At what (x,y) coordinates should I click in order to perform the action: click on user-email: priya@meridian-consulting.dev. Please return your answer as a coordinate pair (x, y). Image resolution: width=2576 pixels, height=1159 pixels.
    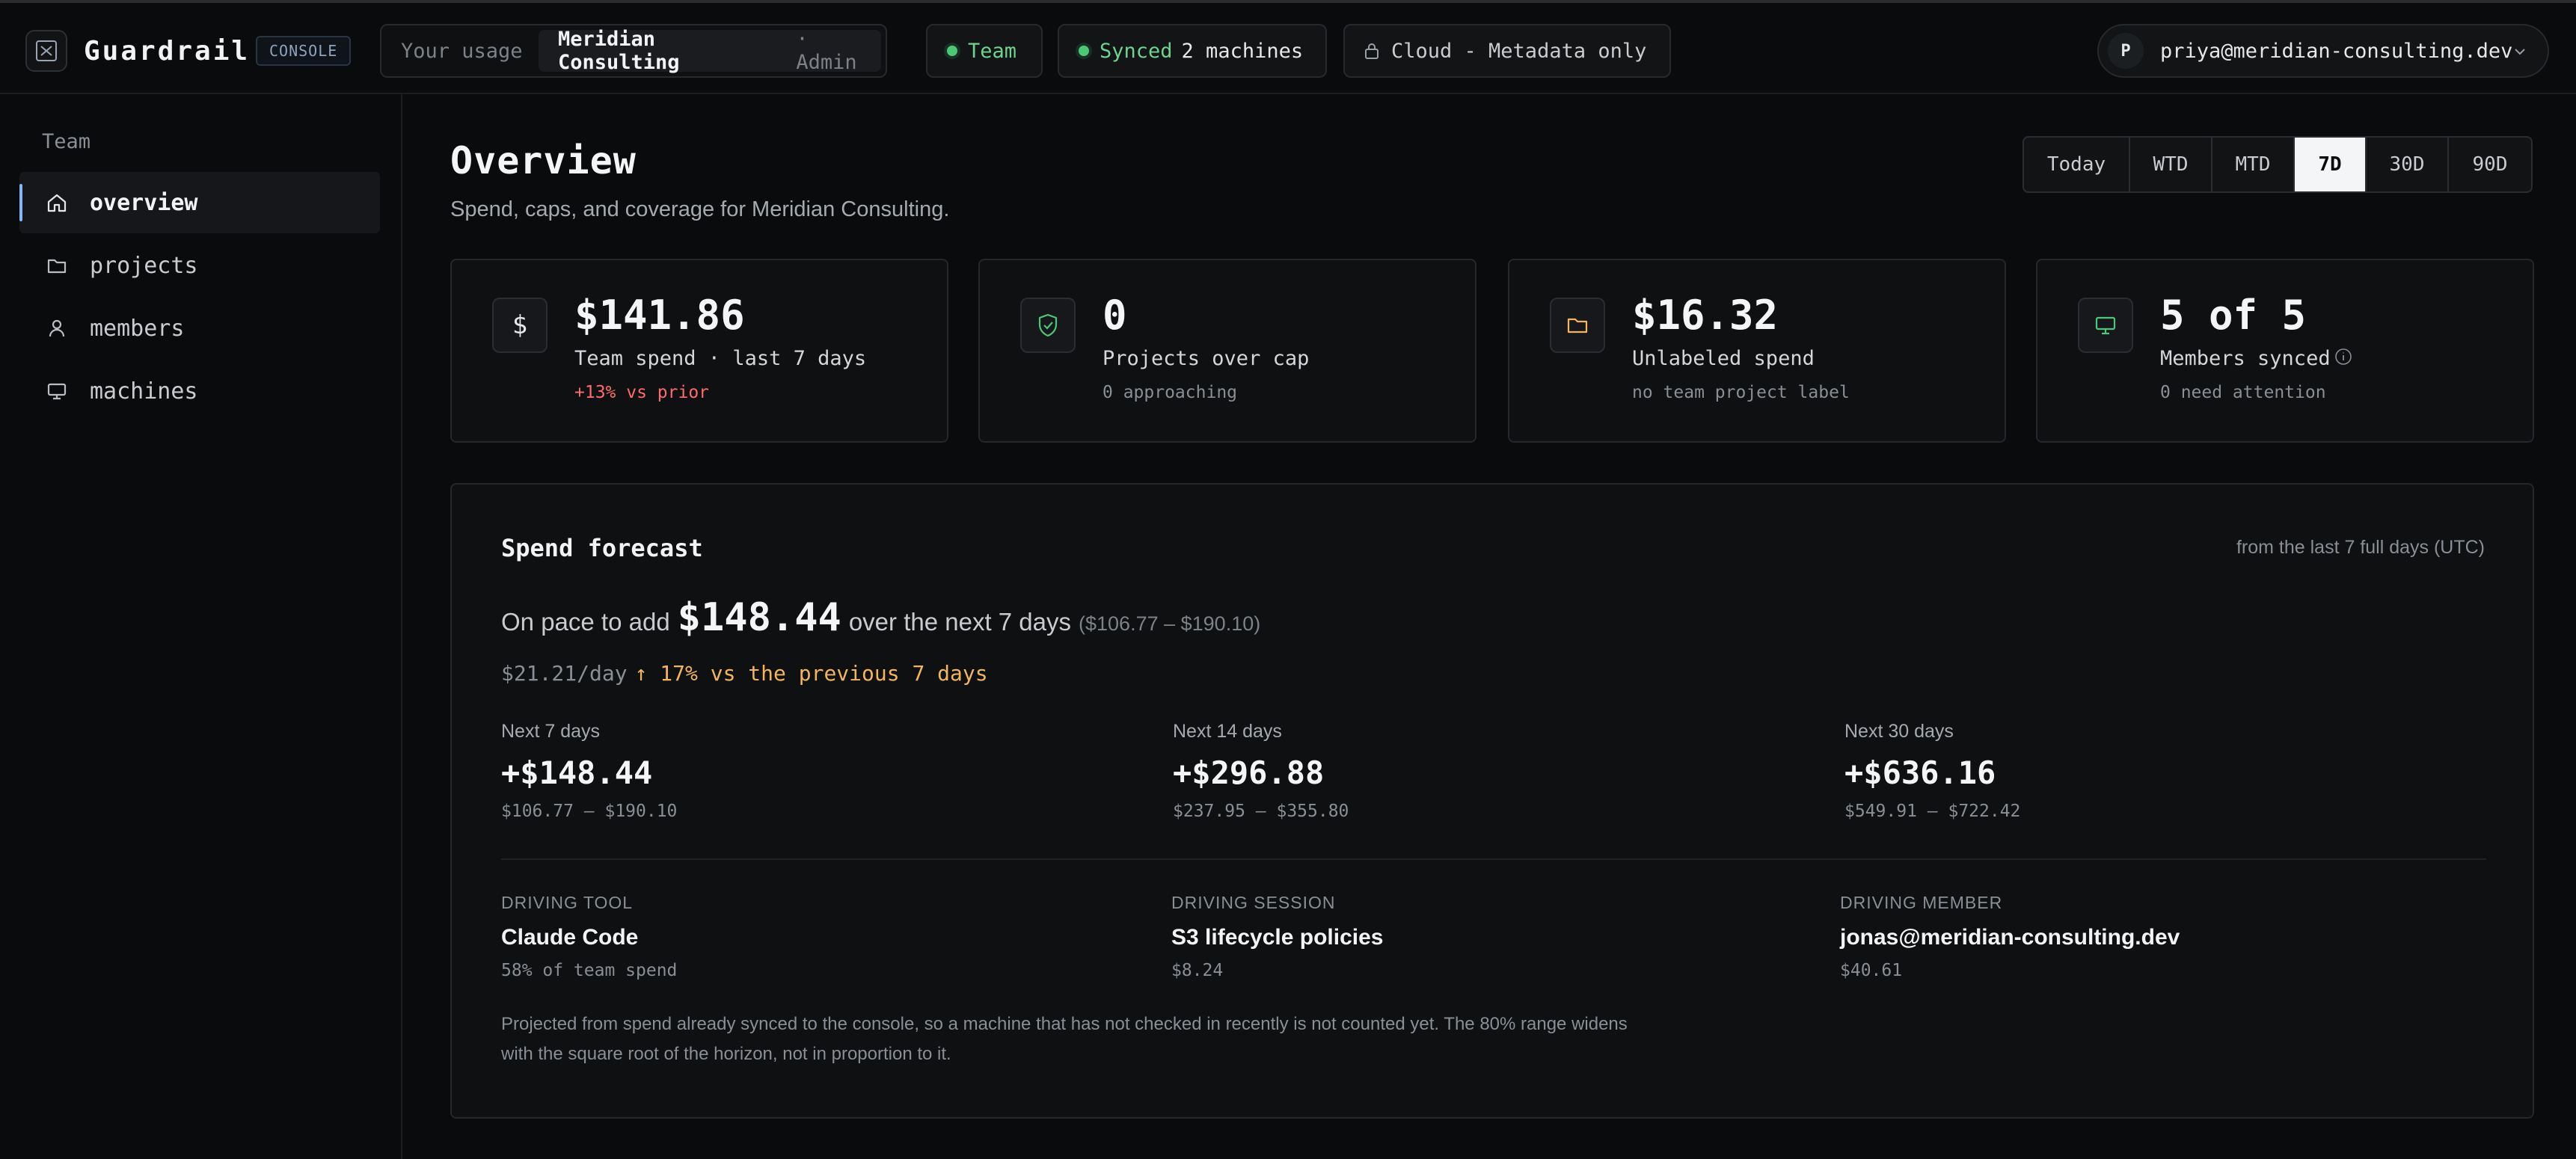
    Looking at the image, I should click on (2336, 51).